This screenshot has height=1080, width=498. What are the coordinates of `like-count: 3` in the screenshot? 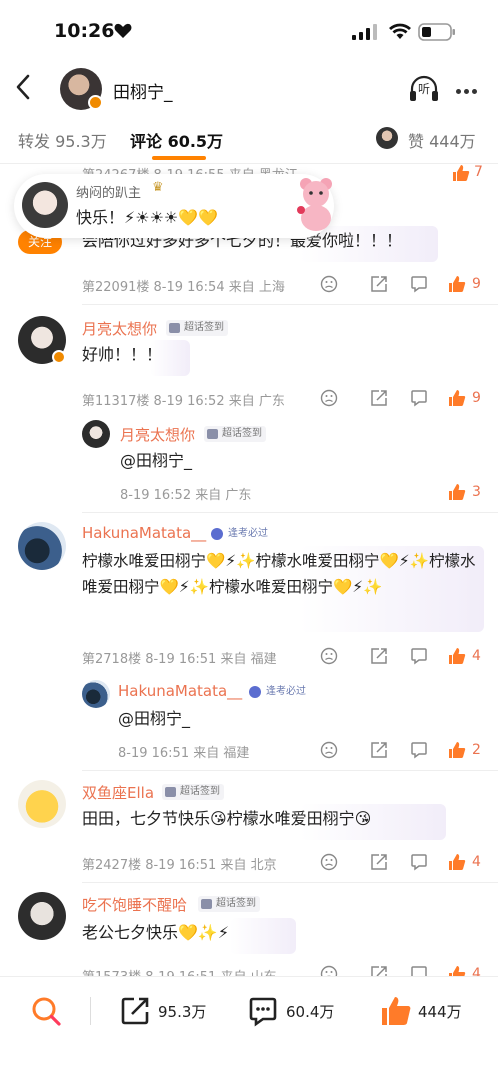 It's located at (476, 492).